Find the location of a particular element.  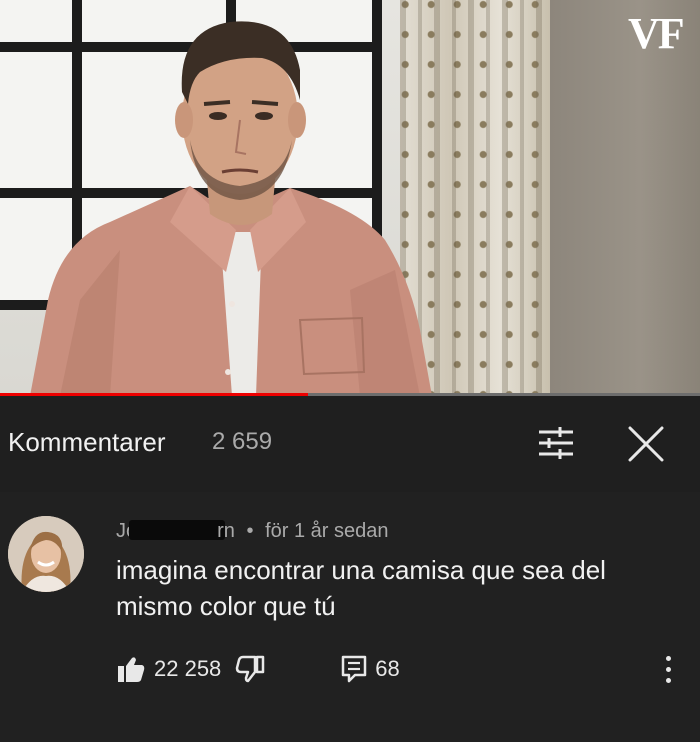

comment-actions: 22 258 68 is located at coordinates (258, 669).